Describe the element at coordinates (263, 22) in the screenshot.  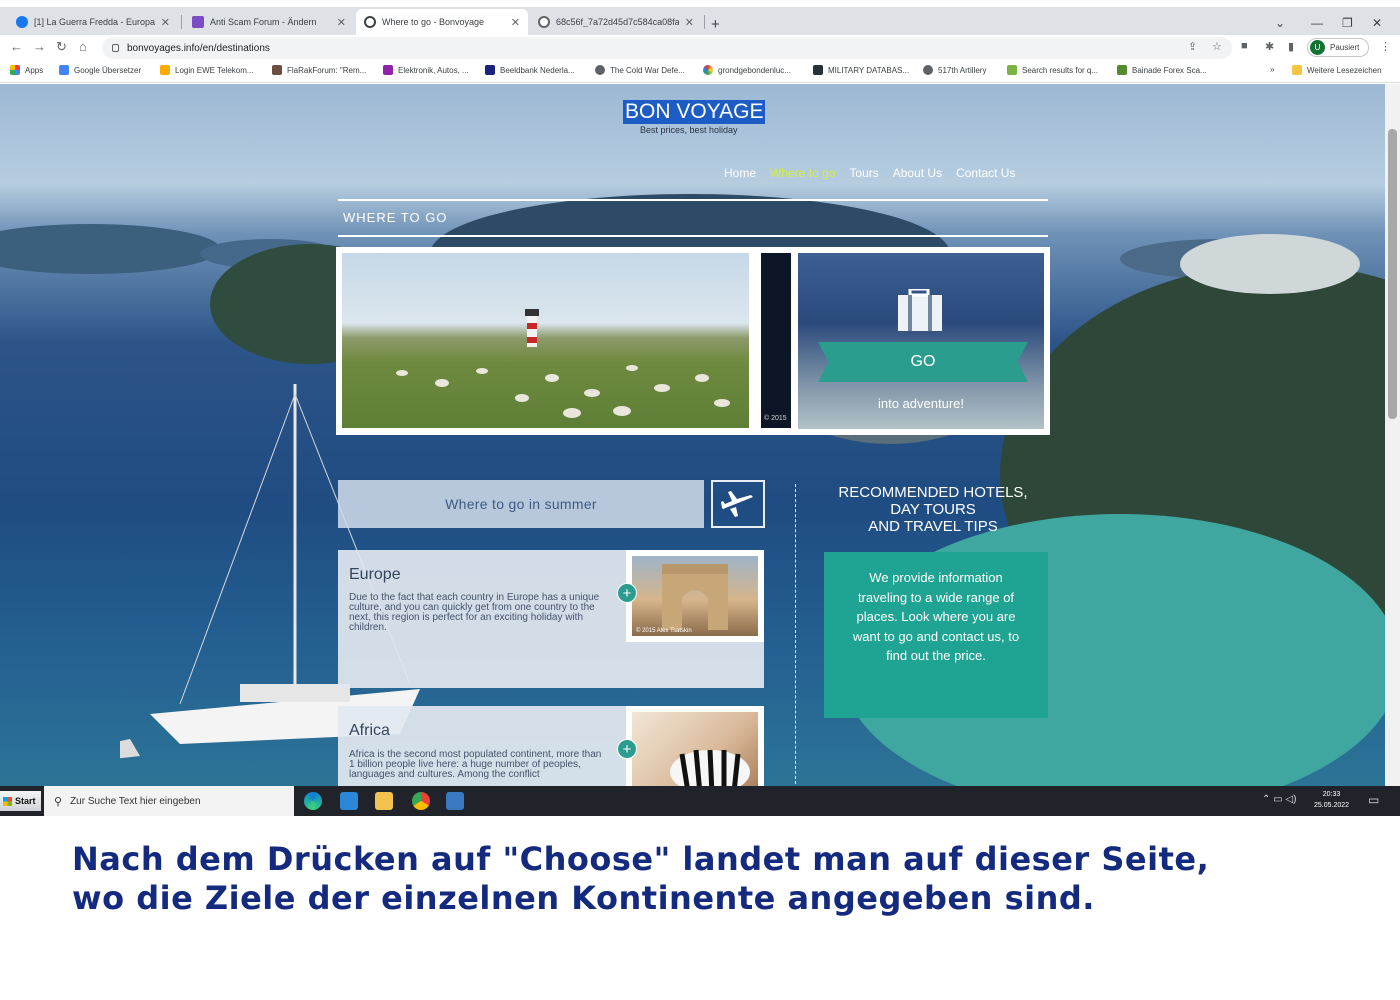
I see `tab-title: Anti Scam Forum - Ändern` at that location.